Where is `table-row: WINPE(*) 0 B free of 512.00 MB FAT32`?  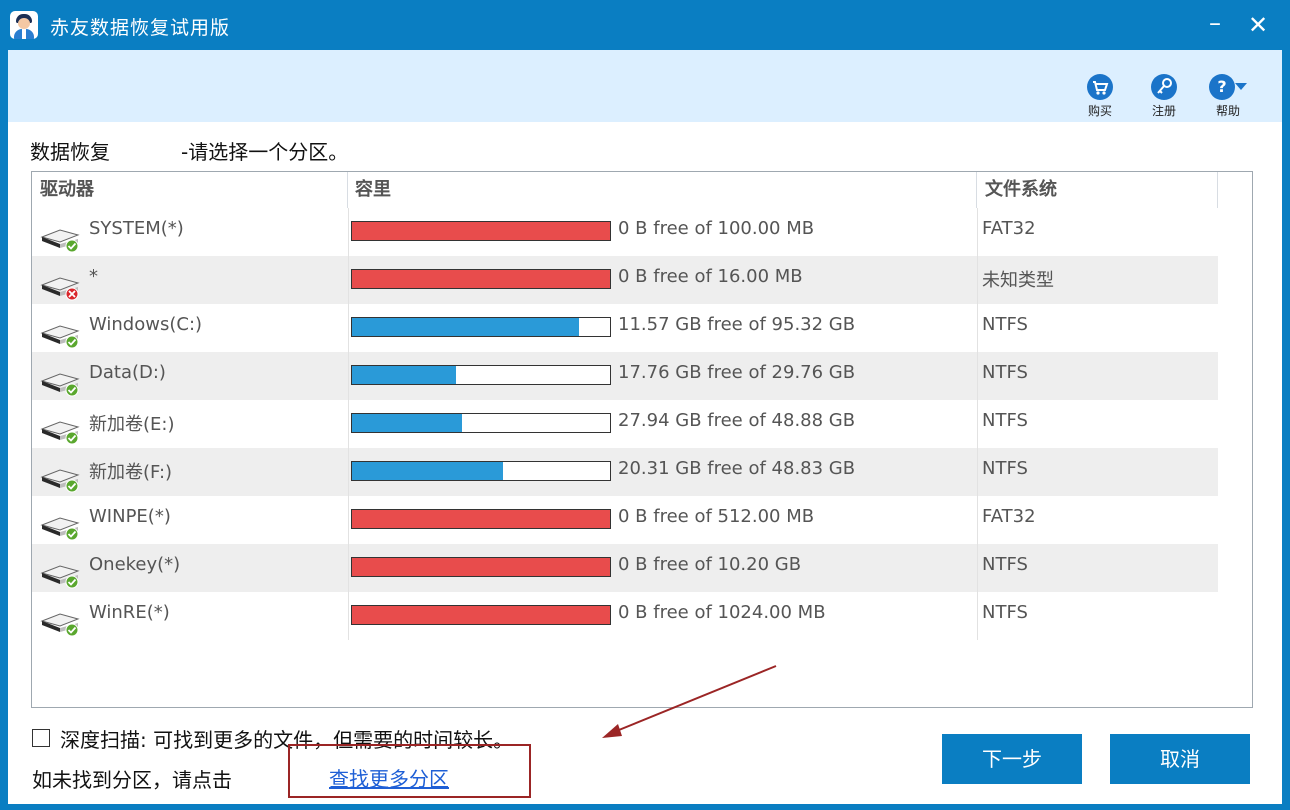
table-row: WINPE(*) 0 B free of 512.00 MB FAT32 is located at coordinates (625, 520).